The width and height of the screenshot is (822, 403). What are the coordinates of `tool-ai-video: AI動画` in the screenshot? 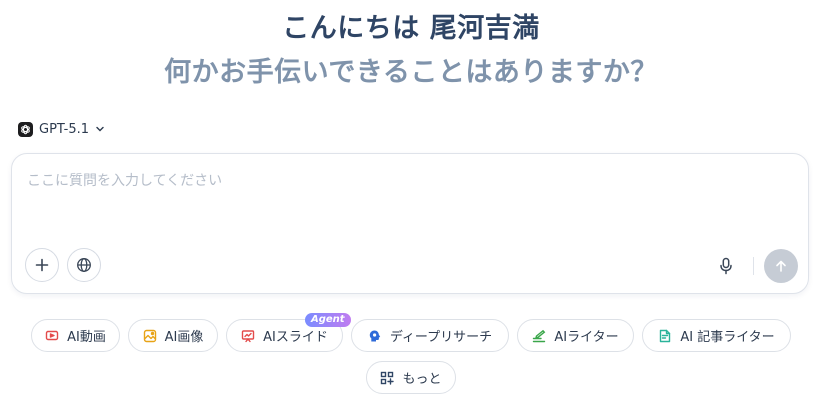 It's located at (75, 335).